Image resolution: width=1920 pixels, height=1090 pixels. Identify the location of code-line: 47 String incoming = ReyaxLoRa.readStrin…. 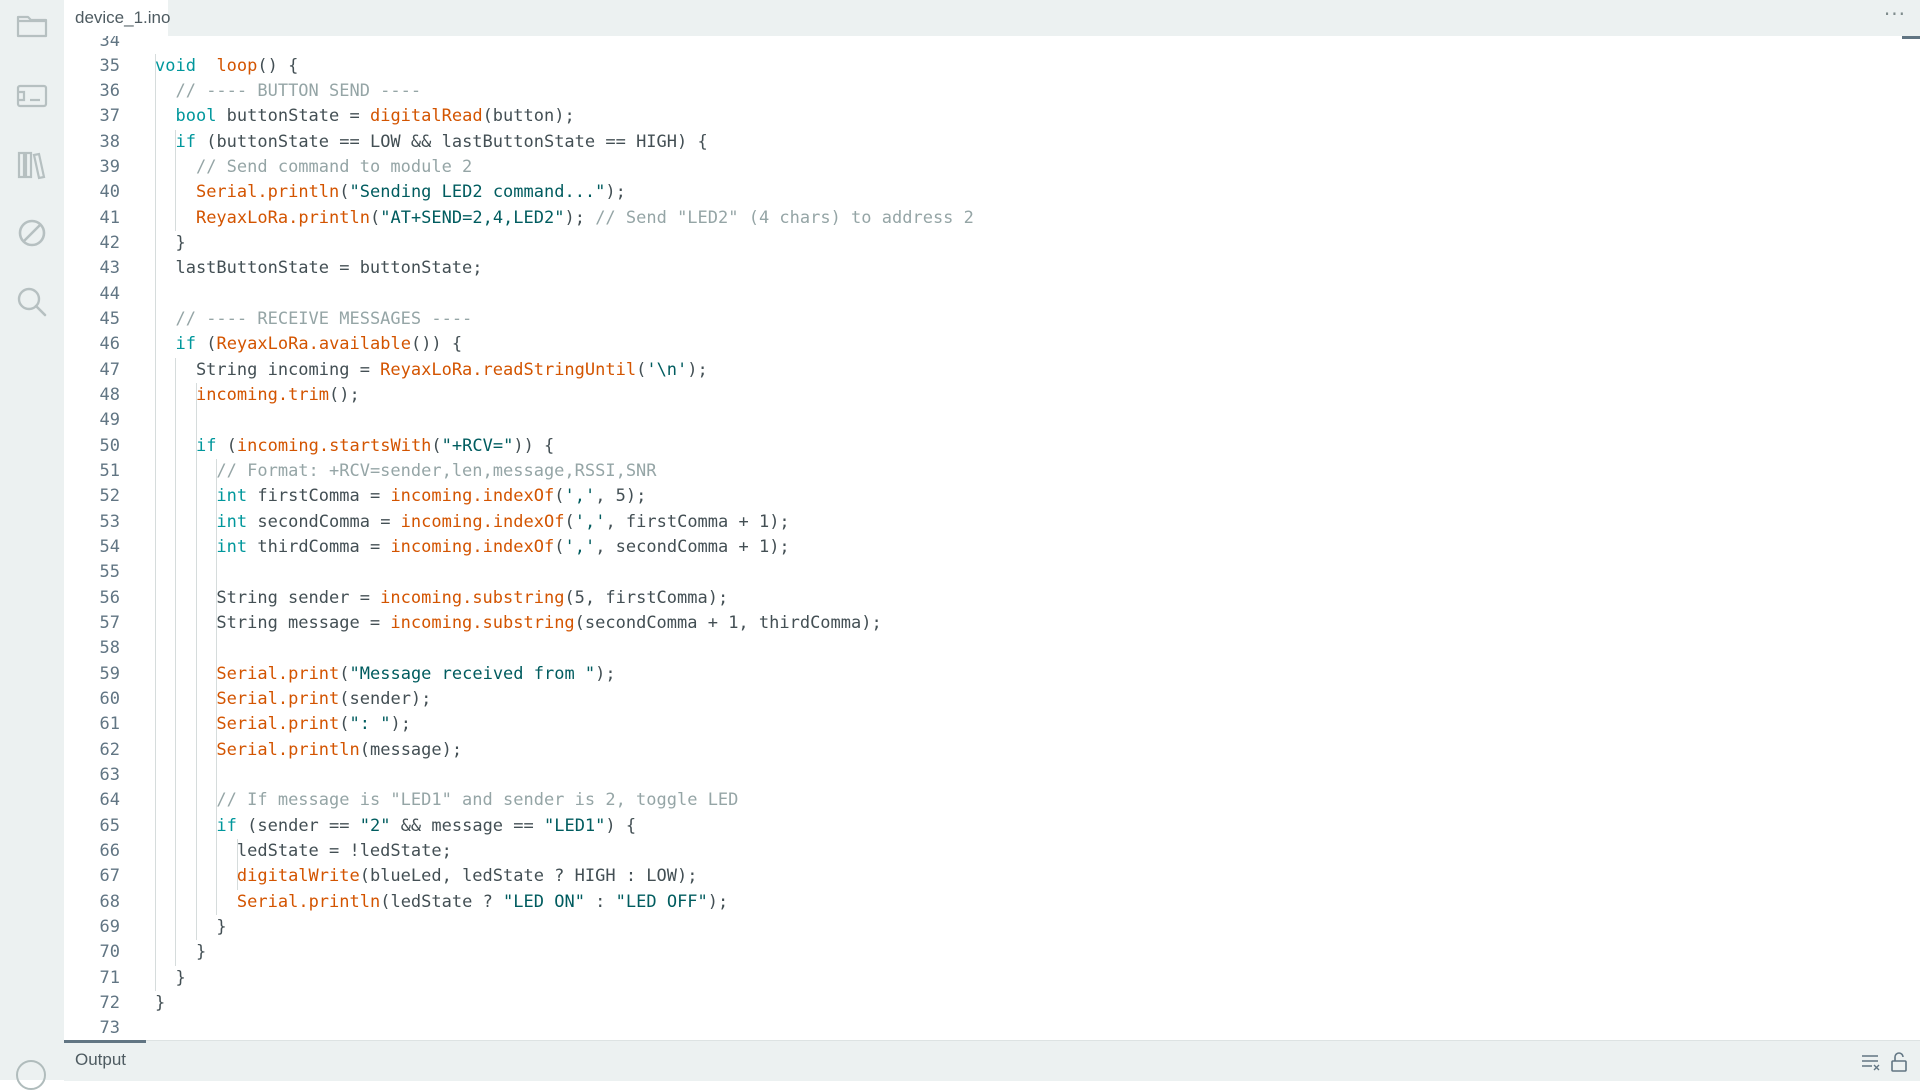
(992, 370).